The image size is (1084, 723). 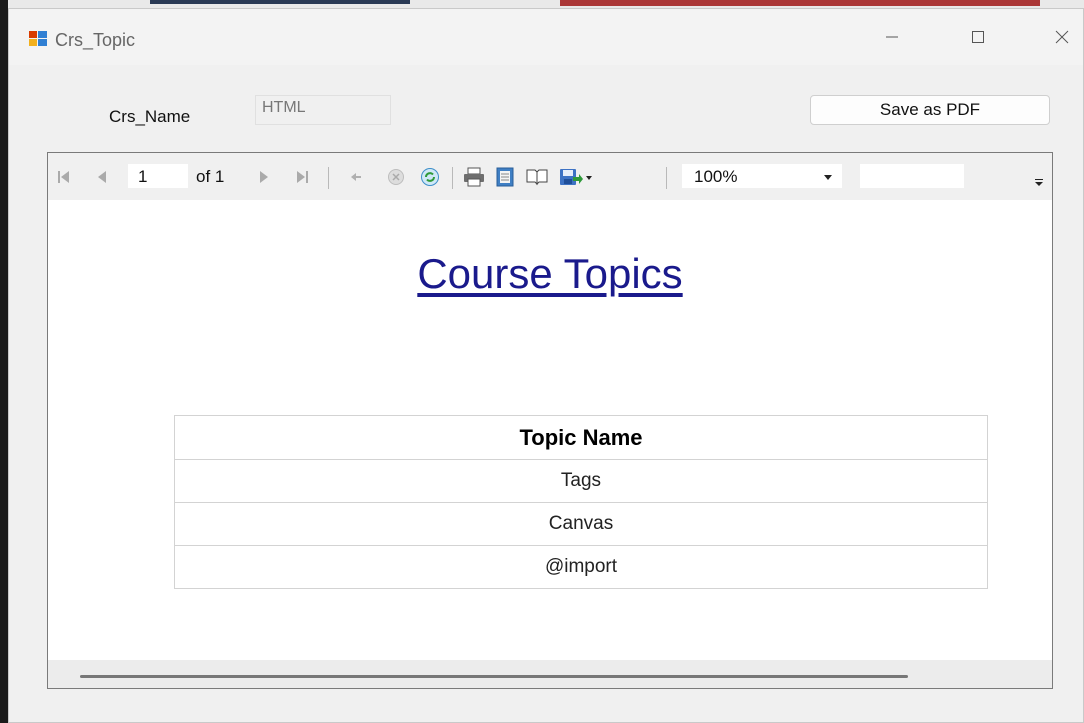 I want to click on horizontal-scrollbar, so click(x=550, y=674).